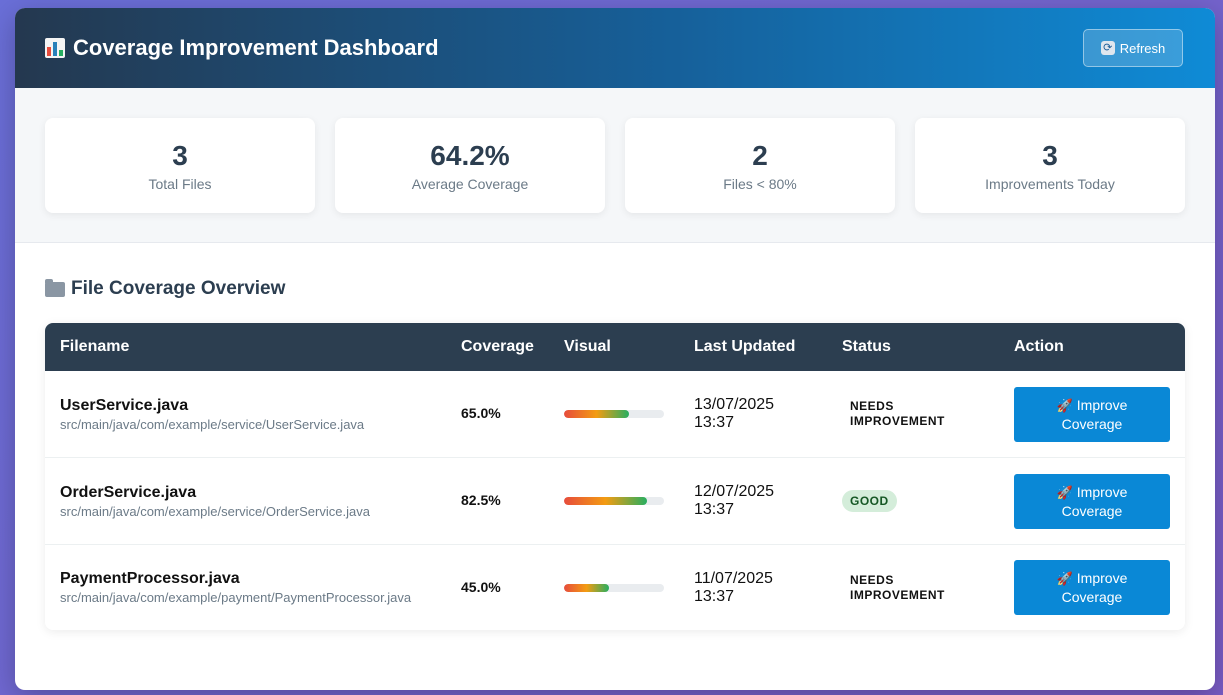  What do you see at coordinates (753, 501) in the screenshot?
I see `date-cell: 12/07/2025 13:37` at bounding box center [753, 501].